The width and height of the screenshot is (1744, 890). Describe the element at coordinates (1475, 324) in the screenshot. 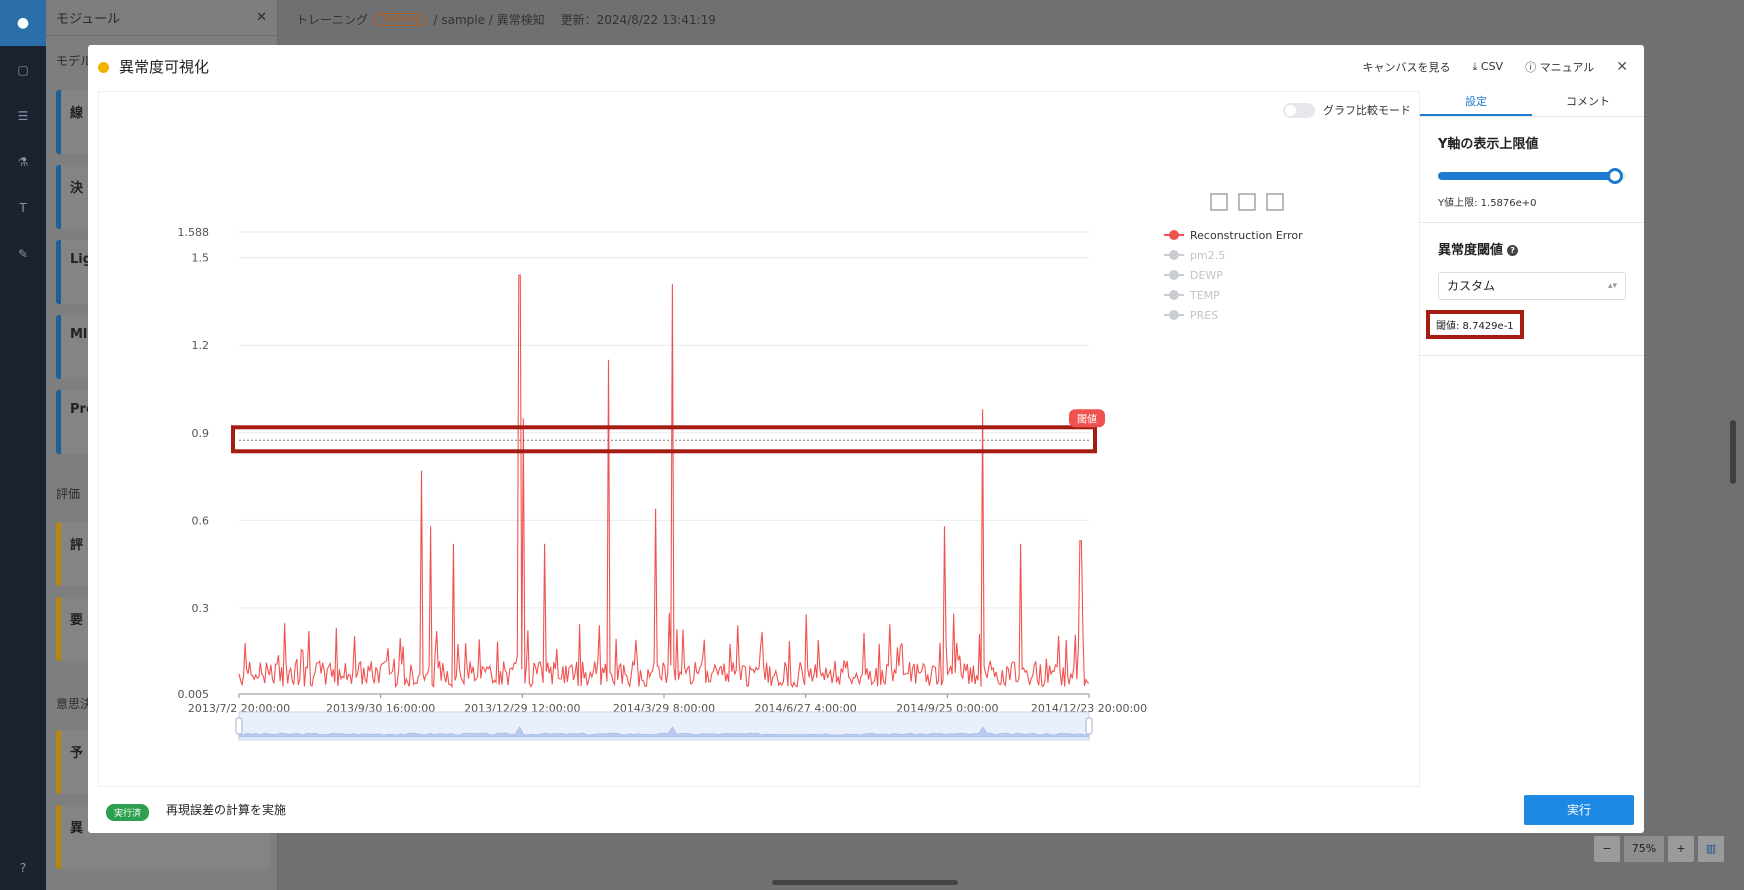

I see `threshold-value: 閾値: 8.7429e-1` at that location.